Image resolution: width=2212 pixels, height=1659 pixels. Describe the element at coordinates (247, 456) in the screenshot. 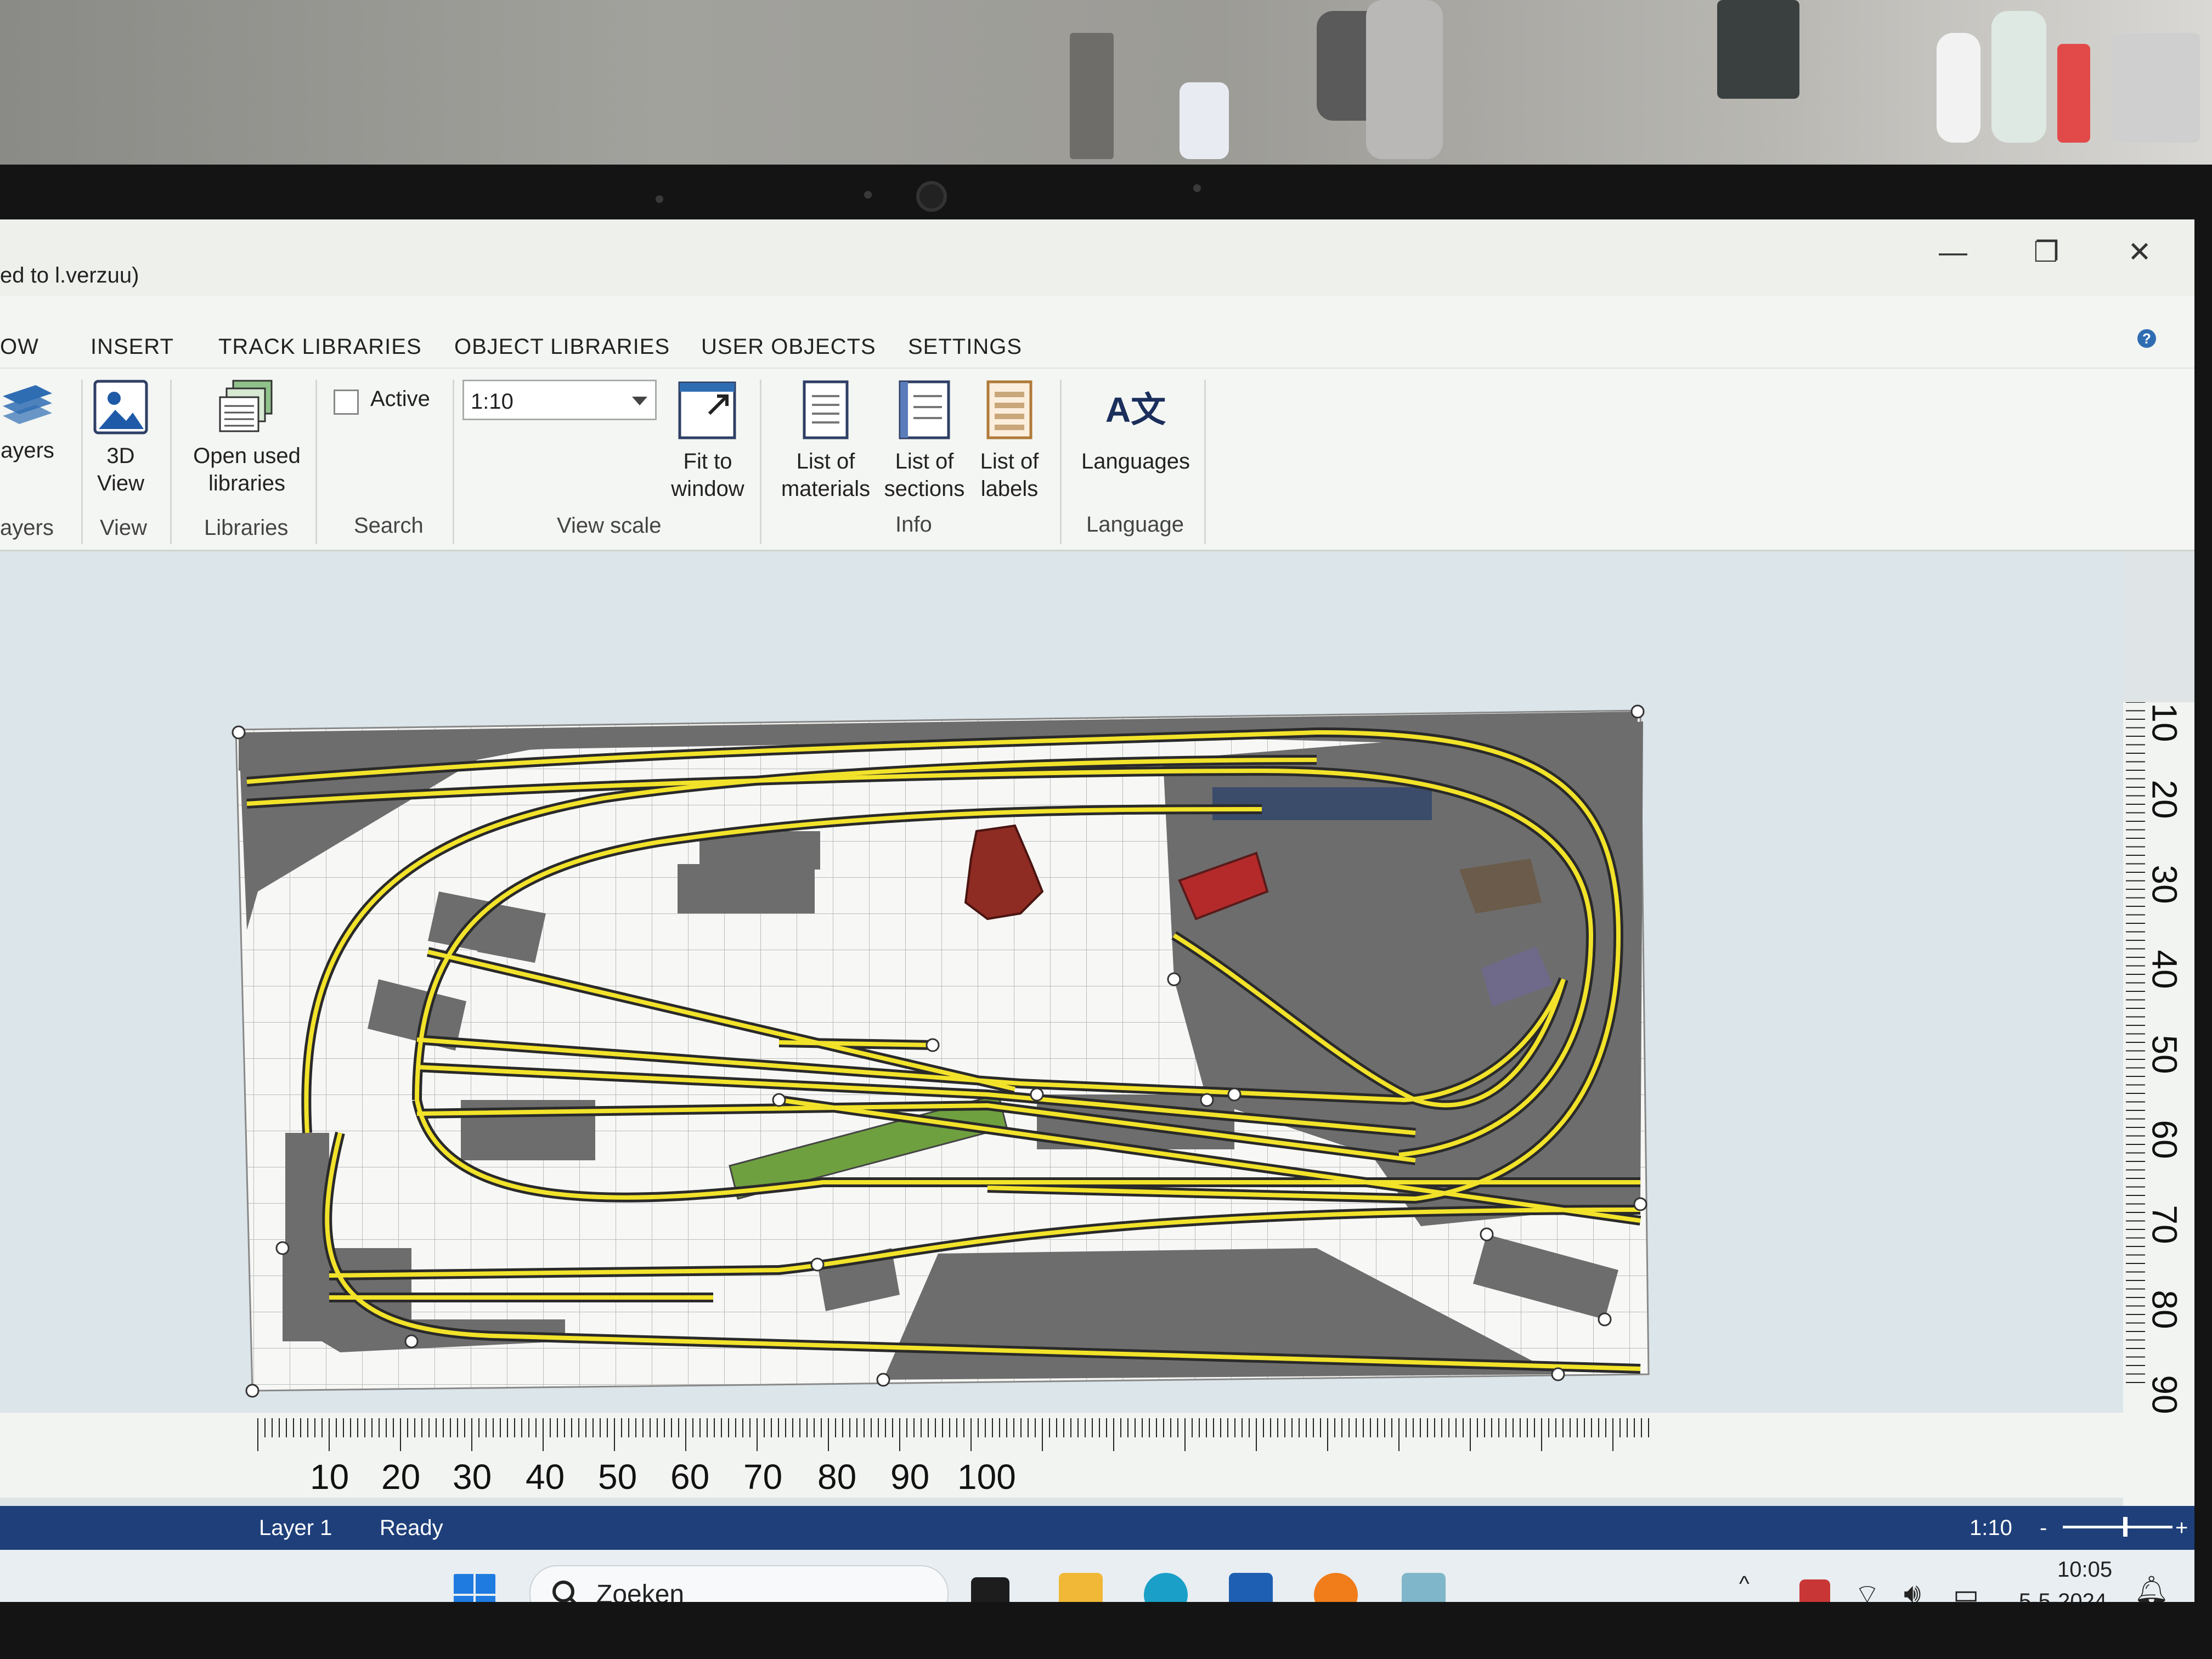

I see `libraries-label-1: Open used` at that location.